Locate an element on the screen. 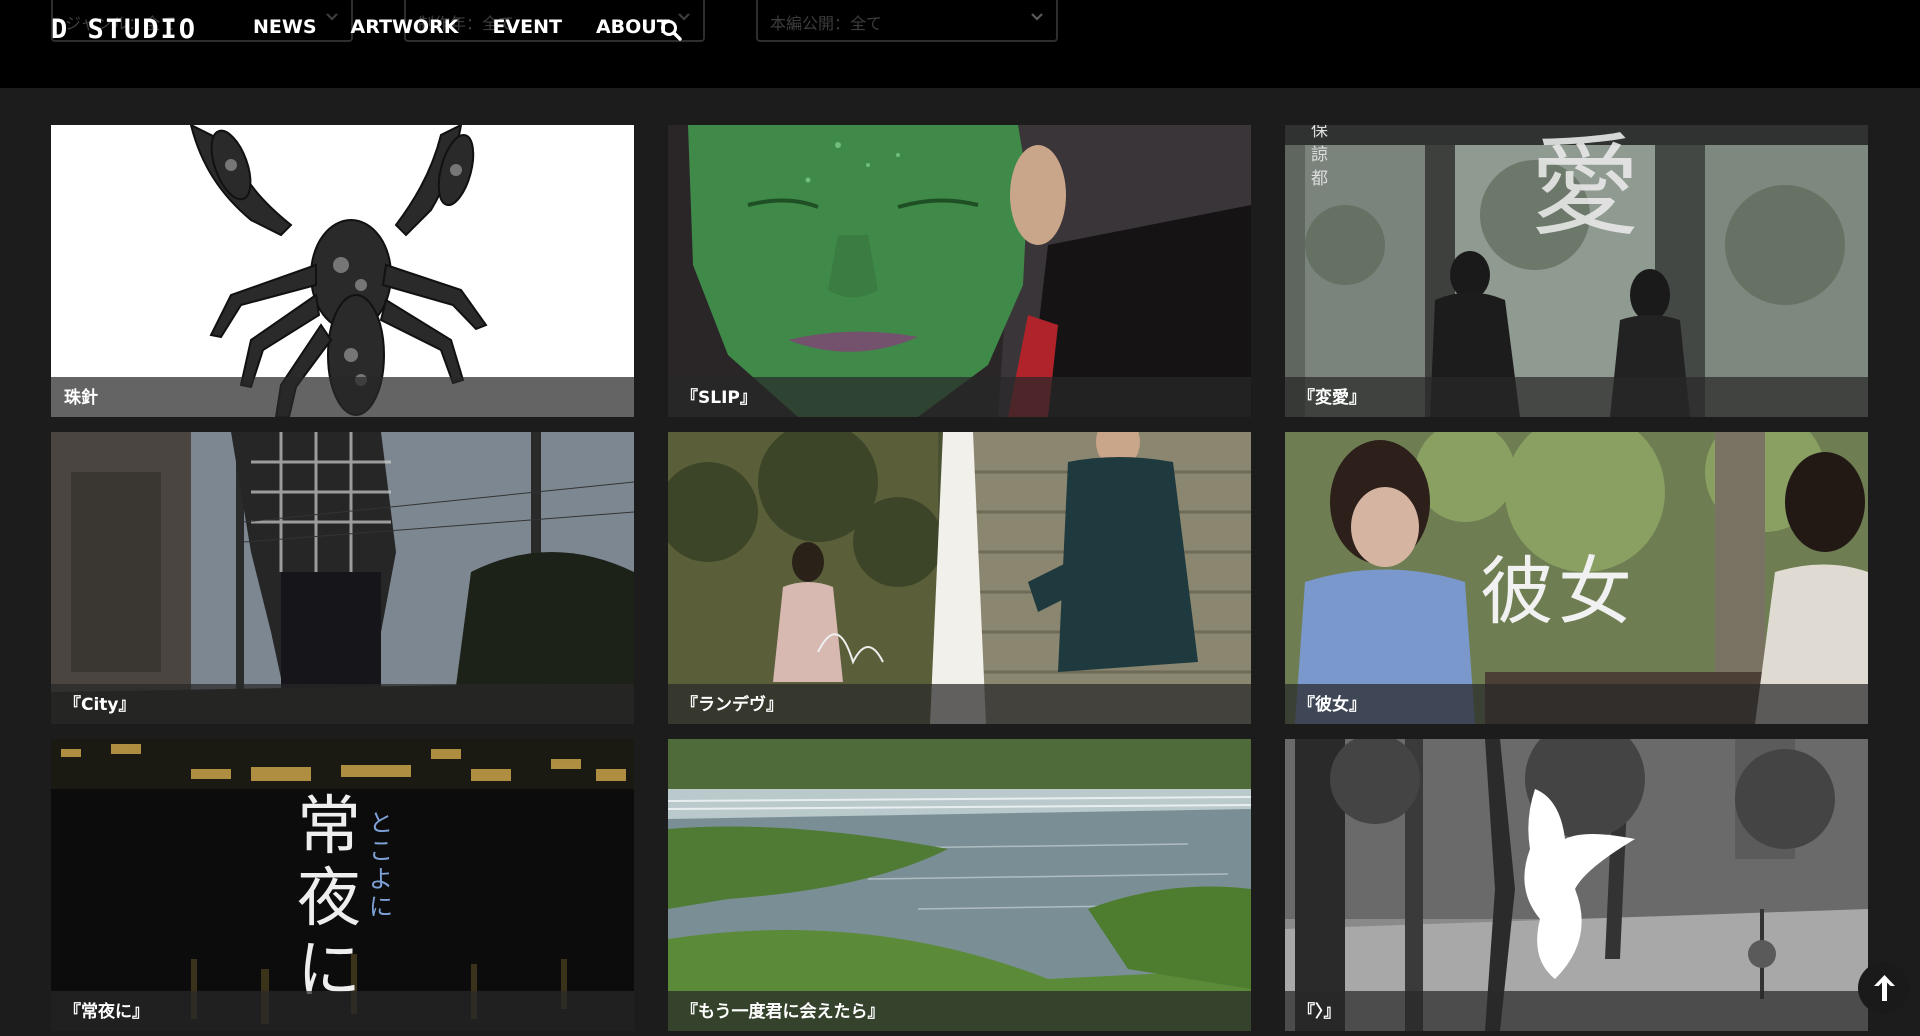 The image size is (1920, 1036). arrow-up-icon is located at coordinates (1884, 988).